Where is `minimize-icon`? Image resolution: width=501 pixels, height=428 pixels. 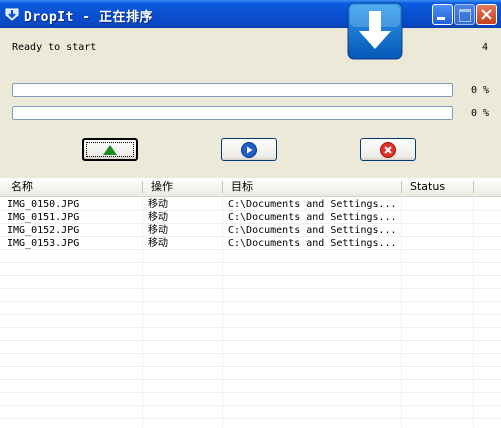
minimize-icon is located at coordinates (441, 18).